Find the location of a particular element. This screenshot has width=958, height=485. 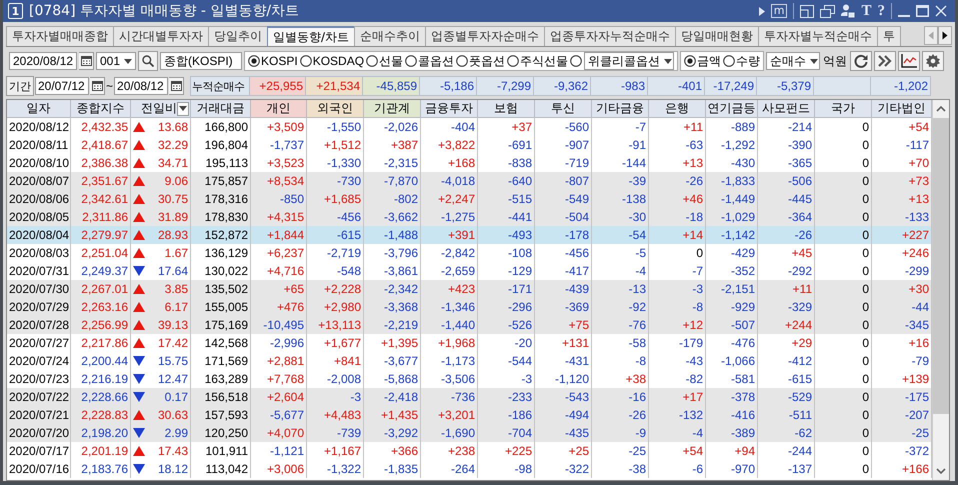

tab: 업종투자자누적순매수 is located at coordinates (610, 36).